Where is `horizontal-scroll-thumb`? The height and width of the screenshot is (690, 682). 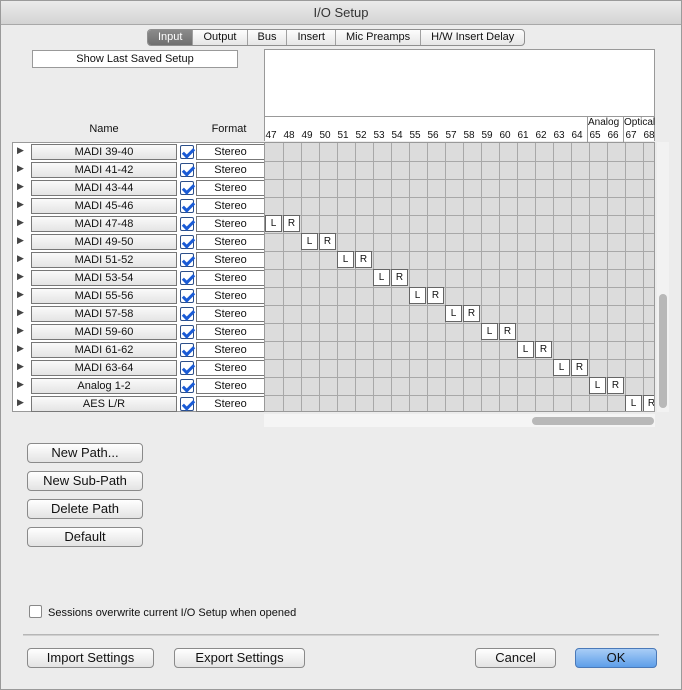
horizontal-scroll-thumb is located at coordinates (593, 421).